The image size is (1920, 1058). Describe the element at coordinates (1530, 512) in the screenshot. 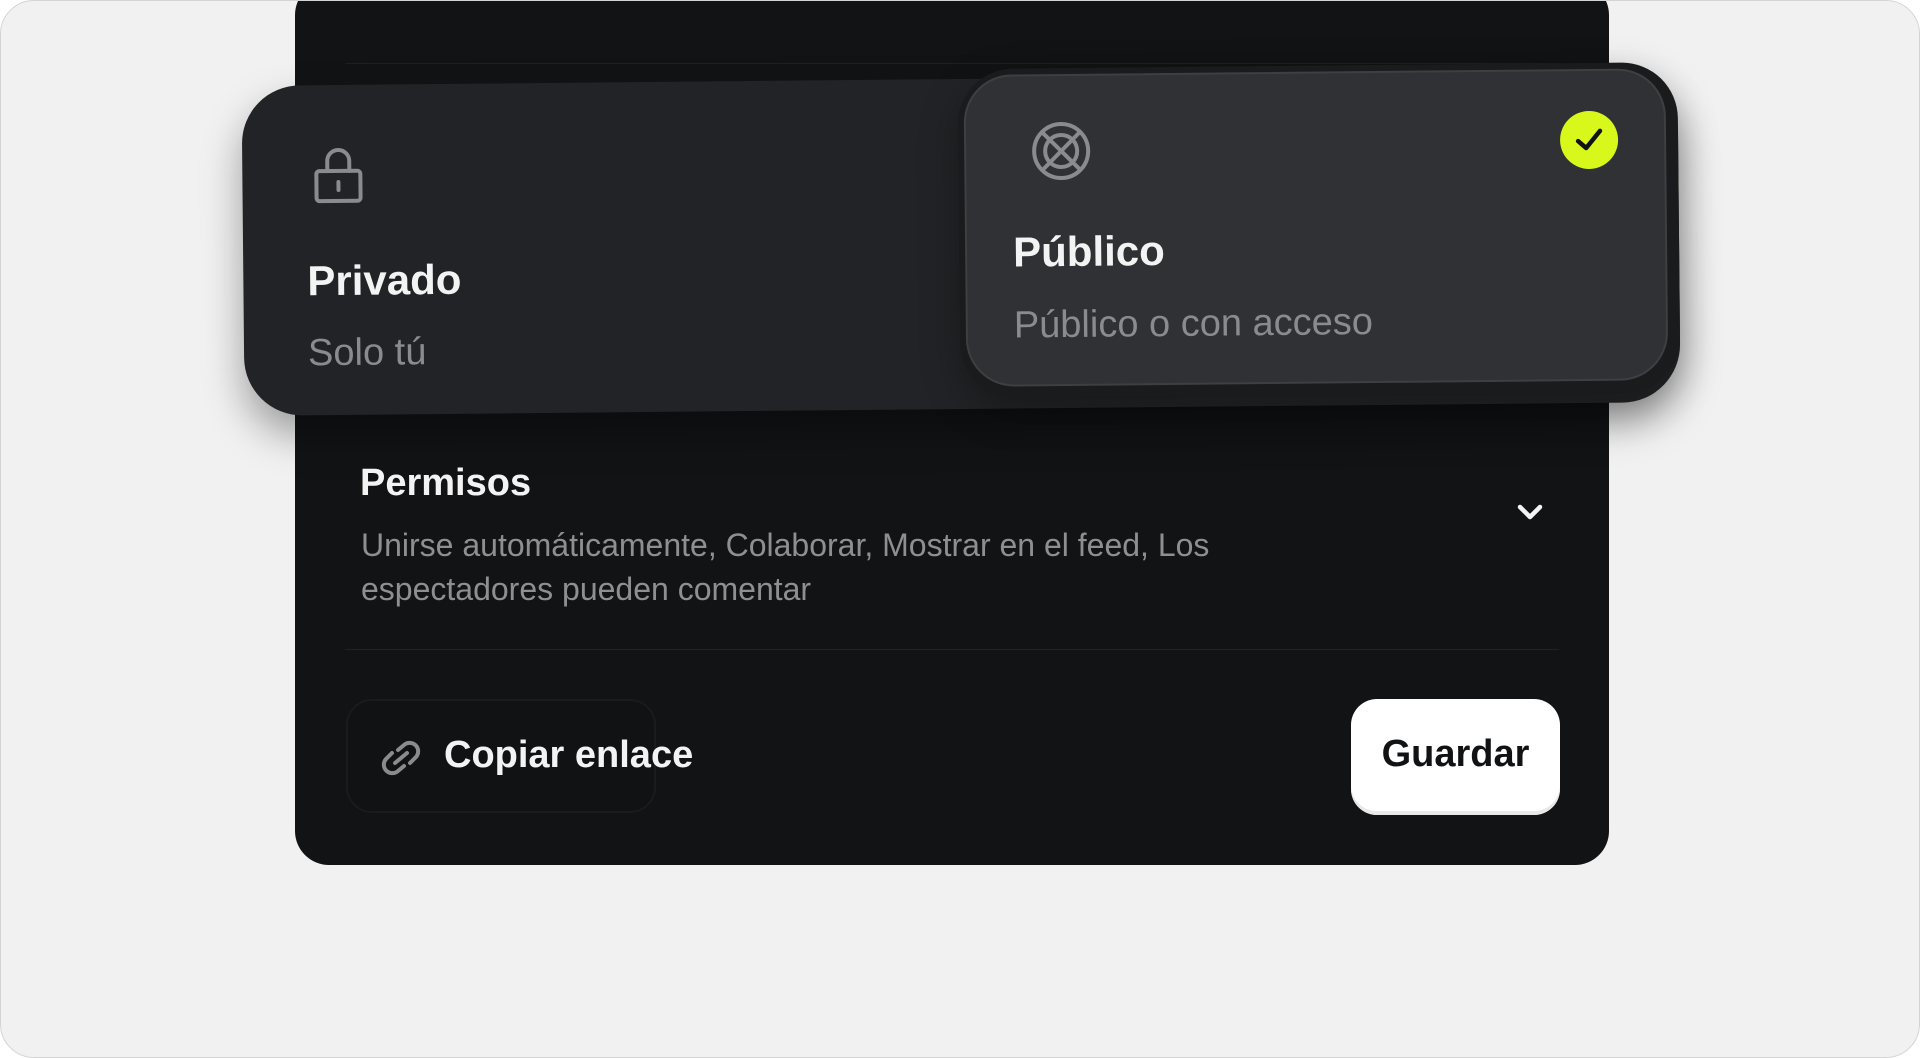

I see `chevron-down-icon` at that location.